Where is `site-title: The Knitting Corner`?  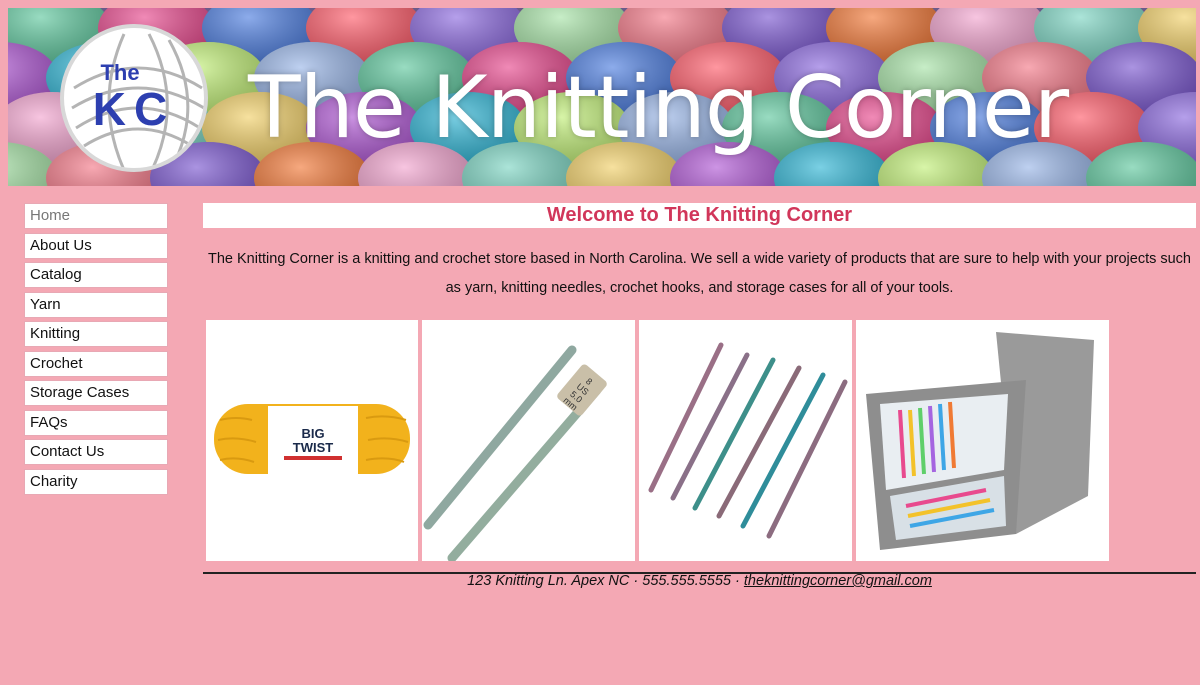
site-title: The Knitting Corner is located at coordinates (658, 108).